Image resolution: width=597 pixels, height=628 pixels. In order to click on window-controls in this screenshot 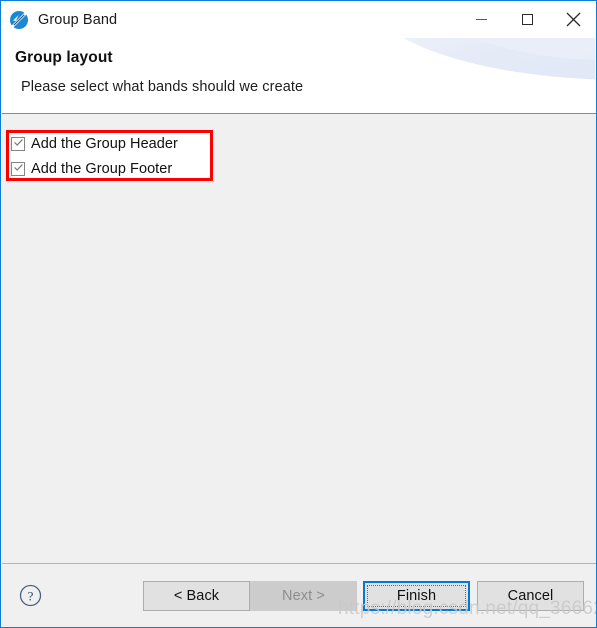, I will do `click(527, 19)`.